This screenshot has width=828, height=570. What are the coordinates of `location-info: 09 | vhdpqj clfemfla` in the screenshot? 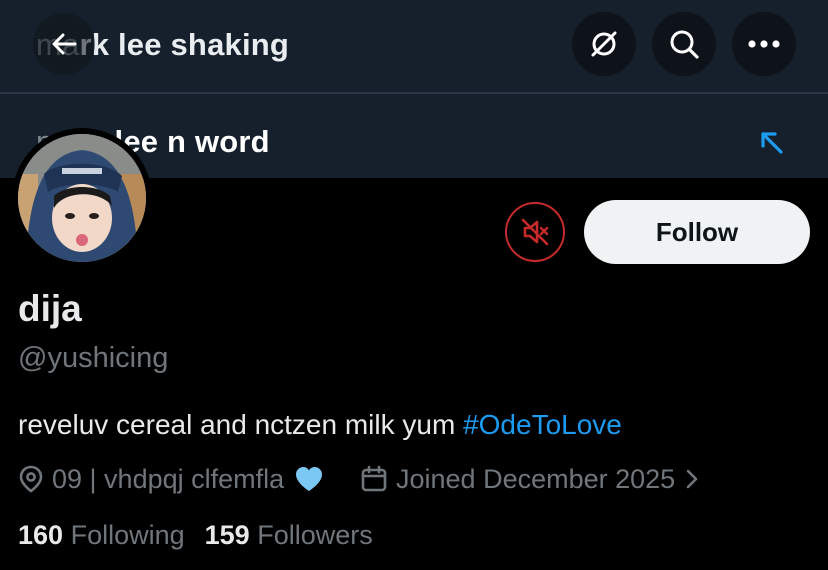 It's located at (175, 479).